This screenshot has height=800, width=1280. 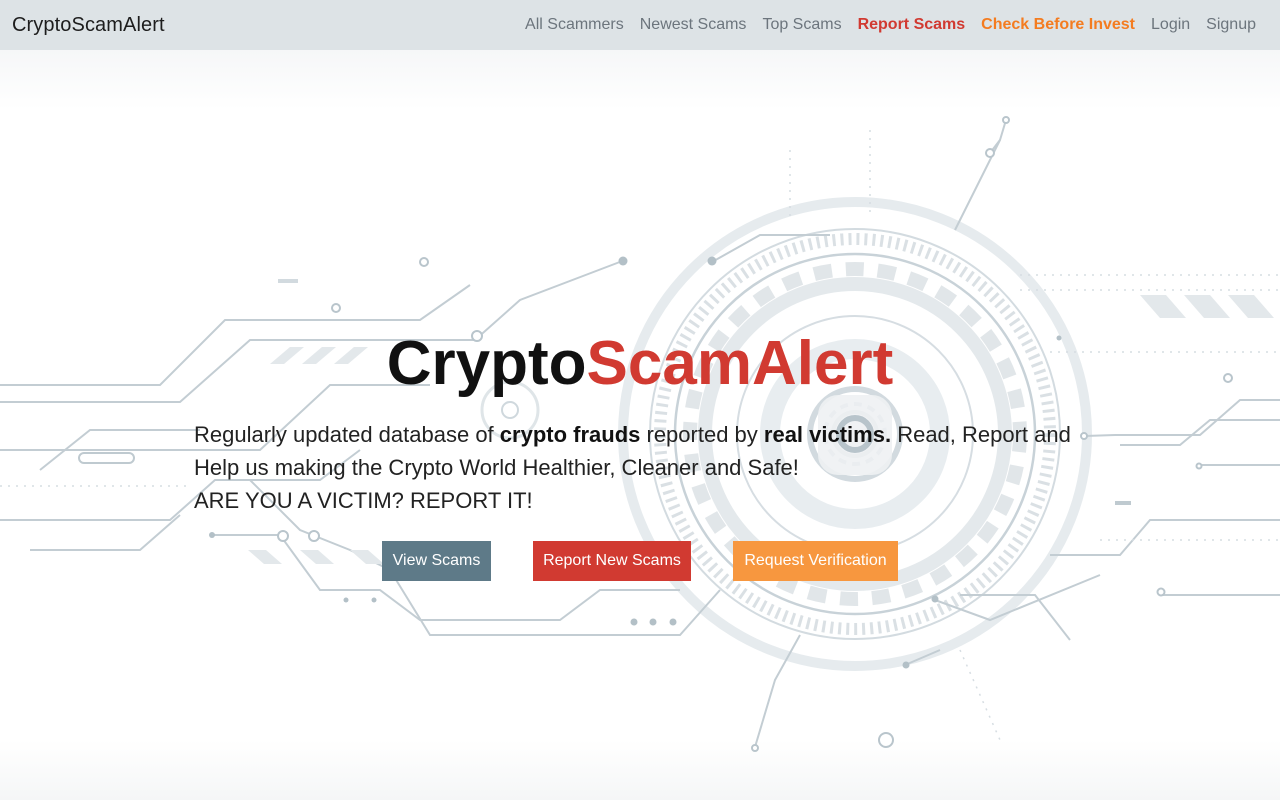 I want to click on hero-desc-bold-real-victims: real victims., so click(x=827, y=434).